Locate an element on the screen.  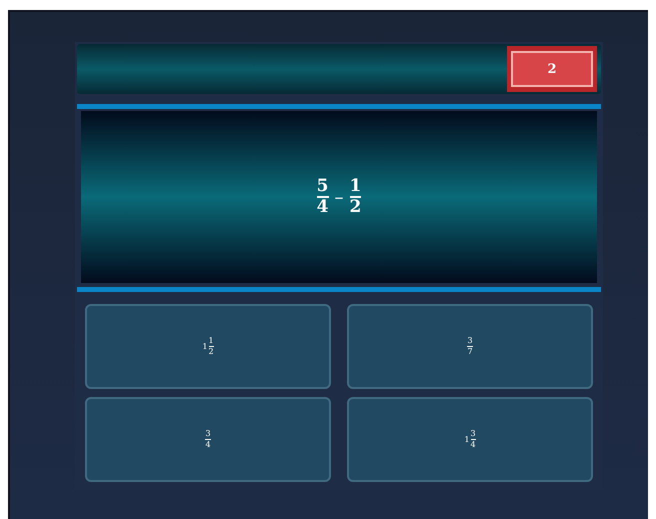
numerator: 5 is located at coordinates (322, 186).